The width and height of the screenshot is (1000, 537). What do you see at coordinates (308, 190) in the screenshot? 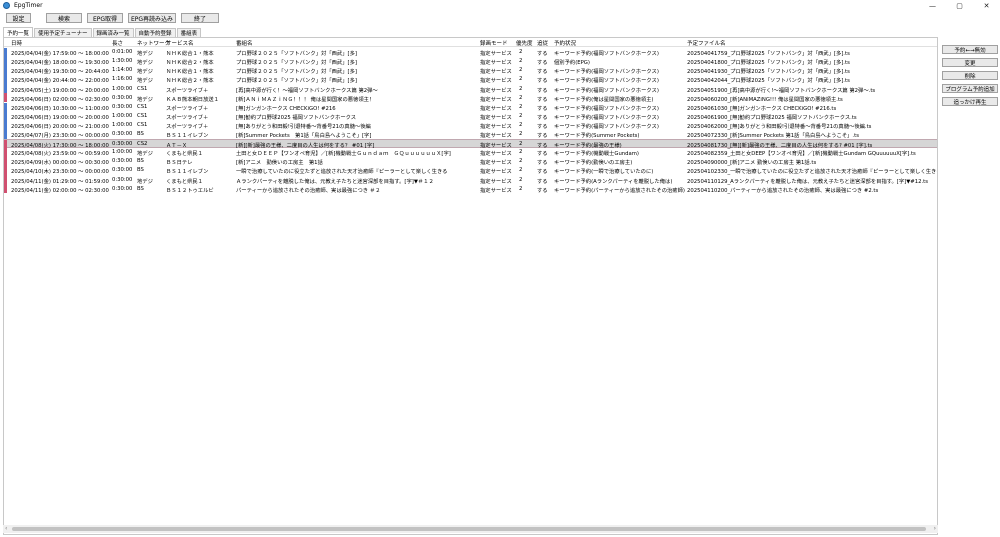
I see `cell-program: パーティーから追放されたその治癒師、実は最強につき ＃２` at bounding box center [308, 190].